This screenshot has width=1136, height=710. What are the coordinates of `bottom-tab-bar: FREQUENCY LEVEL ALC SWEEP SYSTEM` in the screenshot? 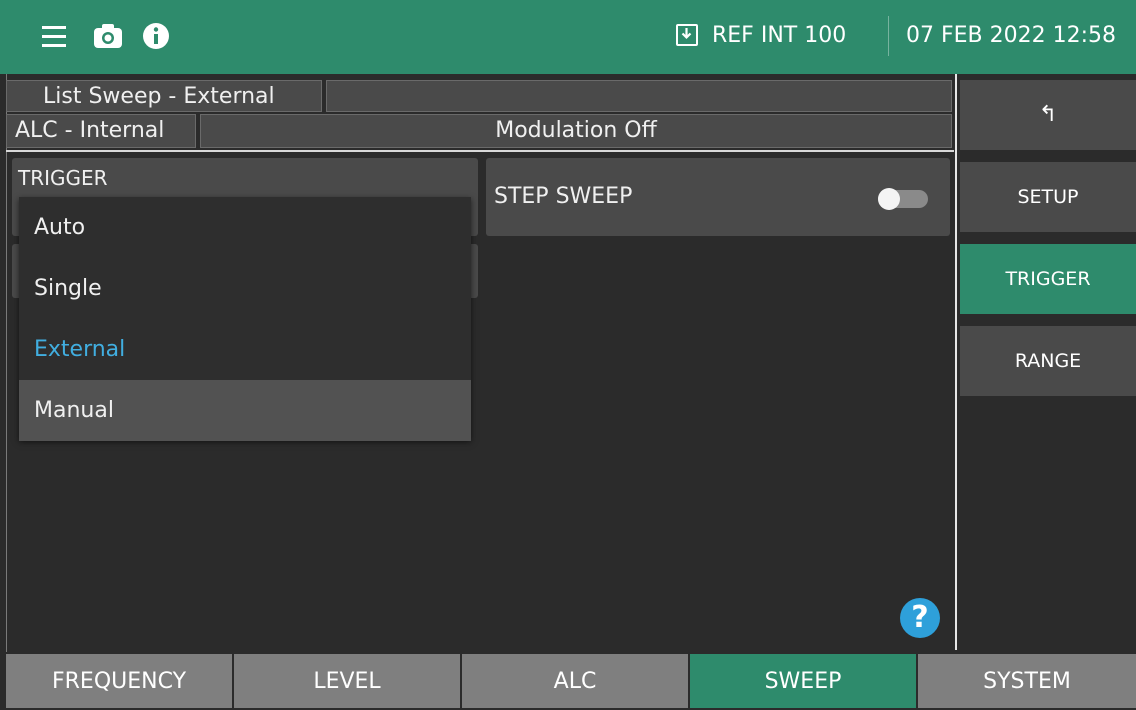 It's located at (568, 681).